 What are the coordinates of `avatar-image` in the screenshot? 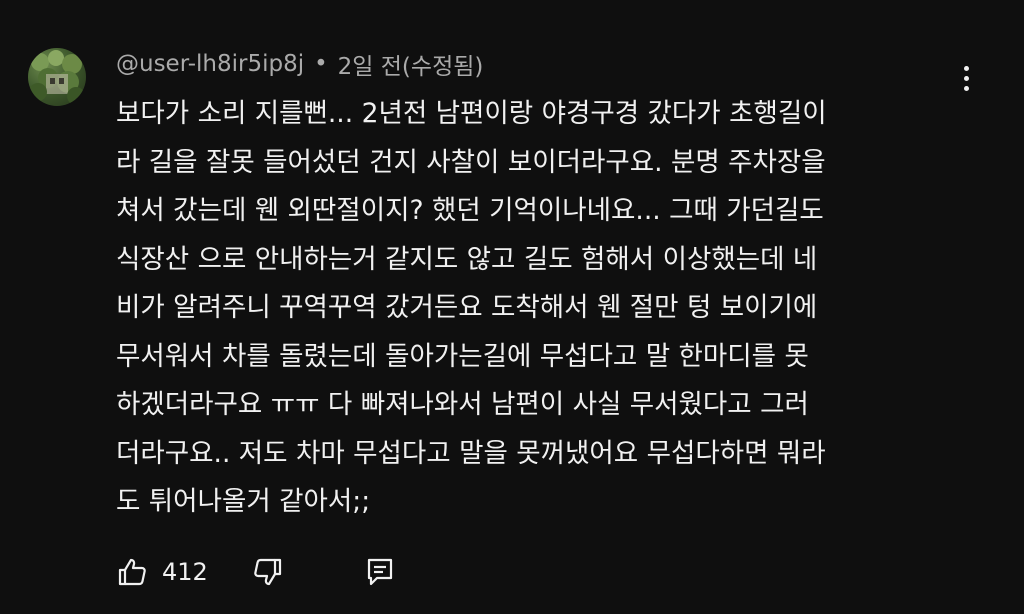 It's located at (57, 77).